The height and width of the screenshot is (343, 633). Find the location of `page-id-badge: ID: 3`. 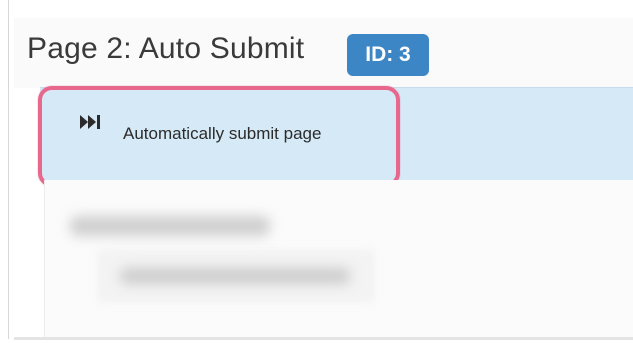

page-id-badge: ID: 3 is located at coordinates (388, 55).